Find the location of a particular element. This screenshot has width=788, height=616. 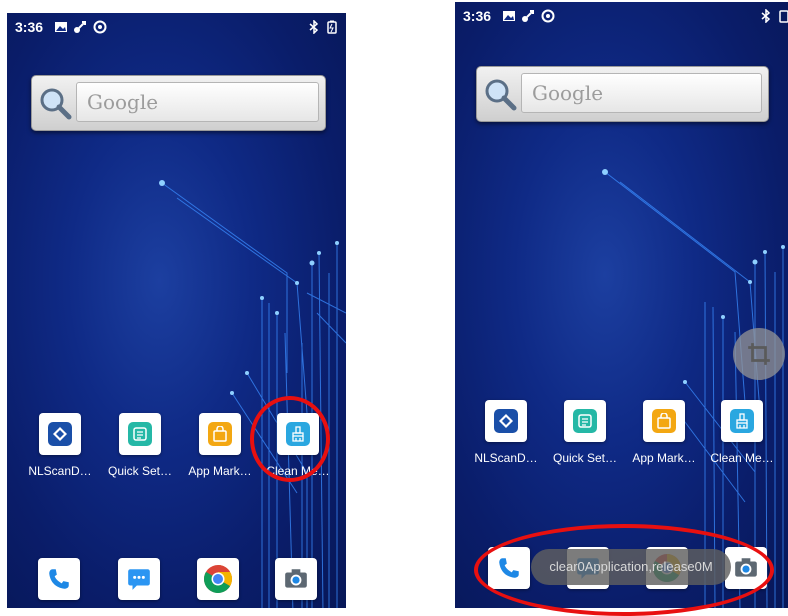

dock-phone is located at coordinates (59, 579).